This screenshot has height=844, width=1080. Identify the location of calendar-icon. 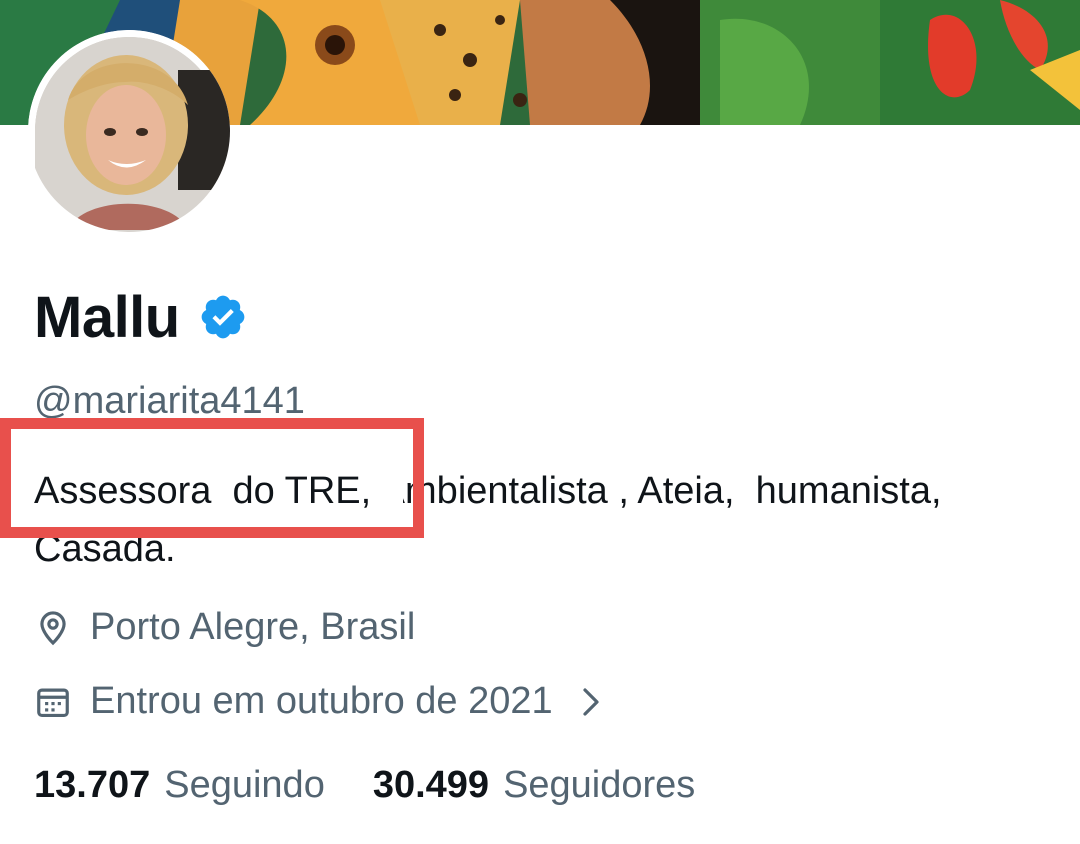
(53, 702).